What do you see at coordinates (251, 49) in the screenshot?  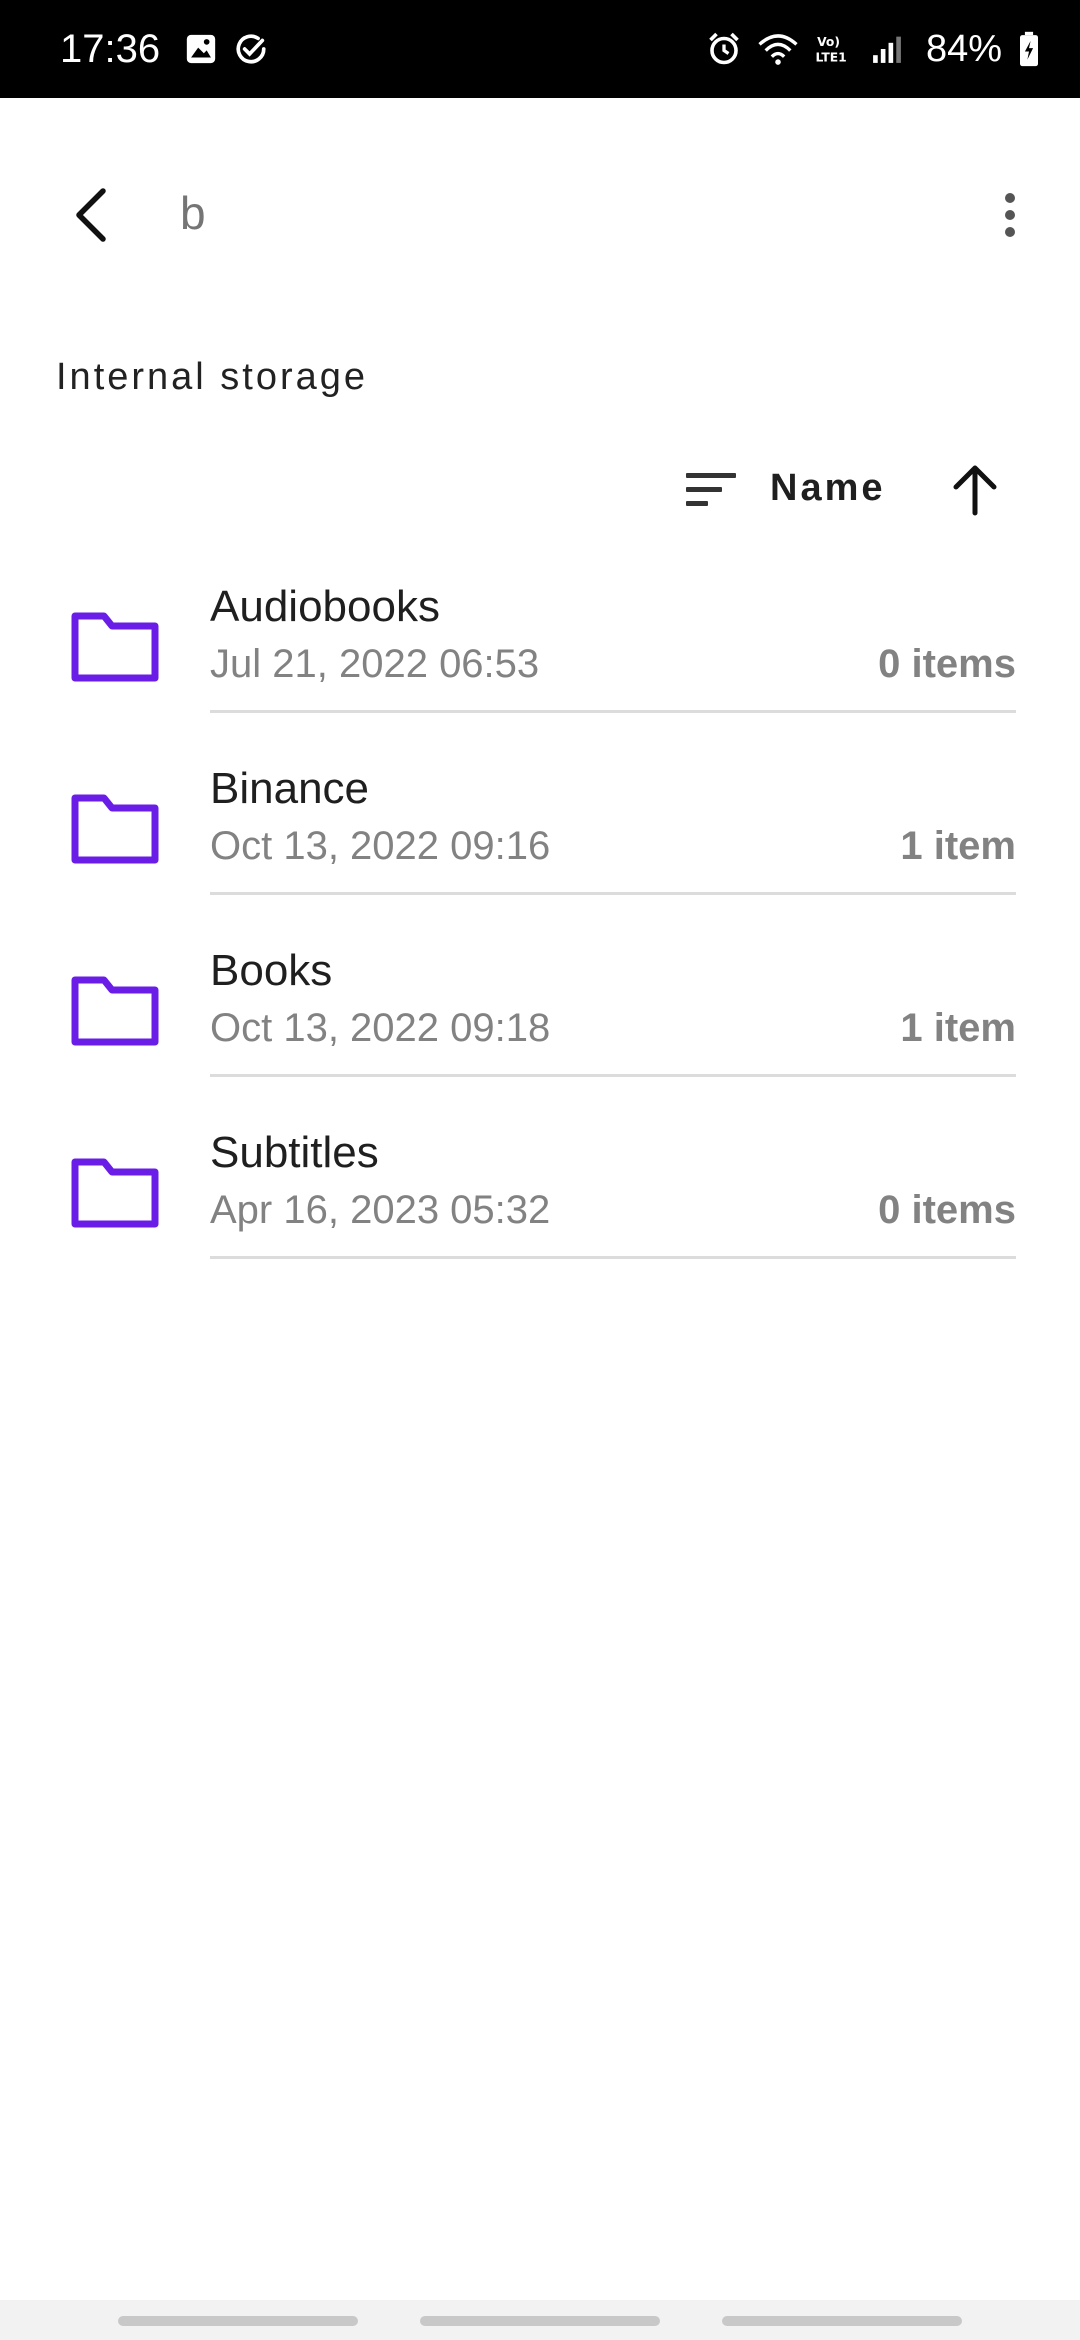 I see `check-circle-icon` at bounding box center [251, 49].